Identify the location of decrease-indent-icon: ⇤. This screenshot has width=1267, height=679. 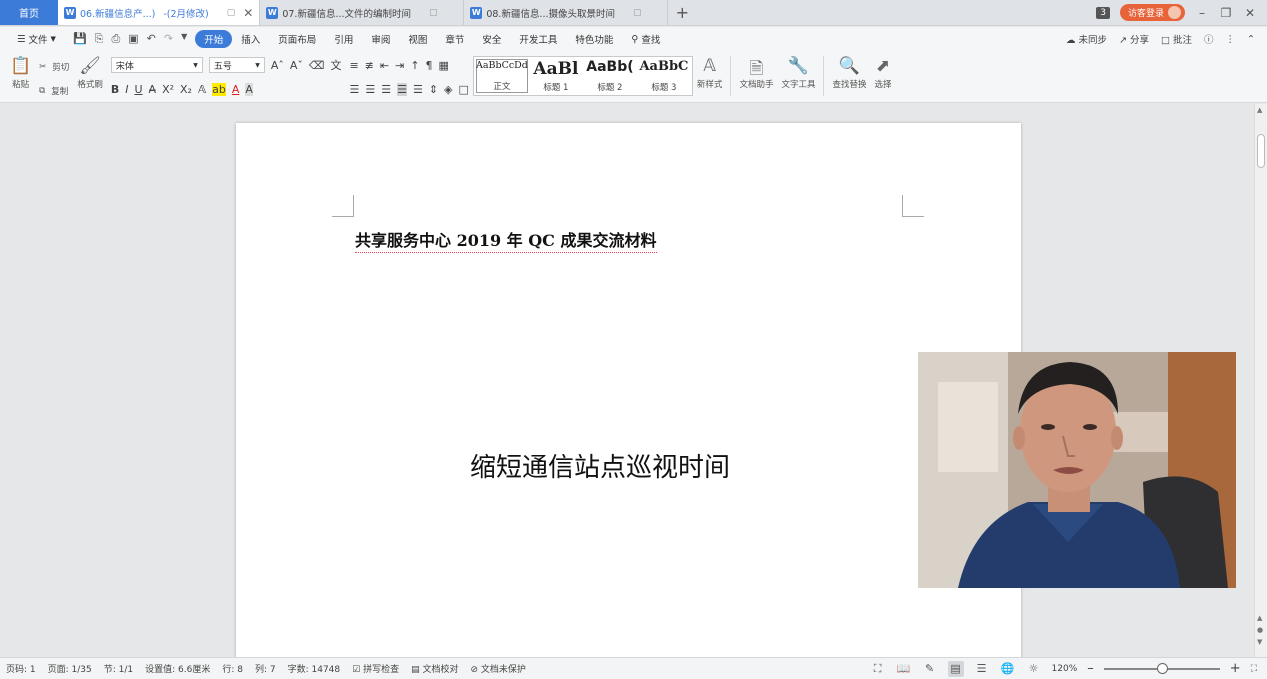
(384, 65).